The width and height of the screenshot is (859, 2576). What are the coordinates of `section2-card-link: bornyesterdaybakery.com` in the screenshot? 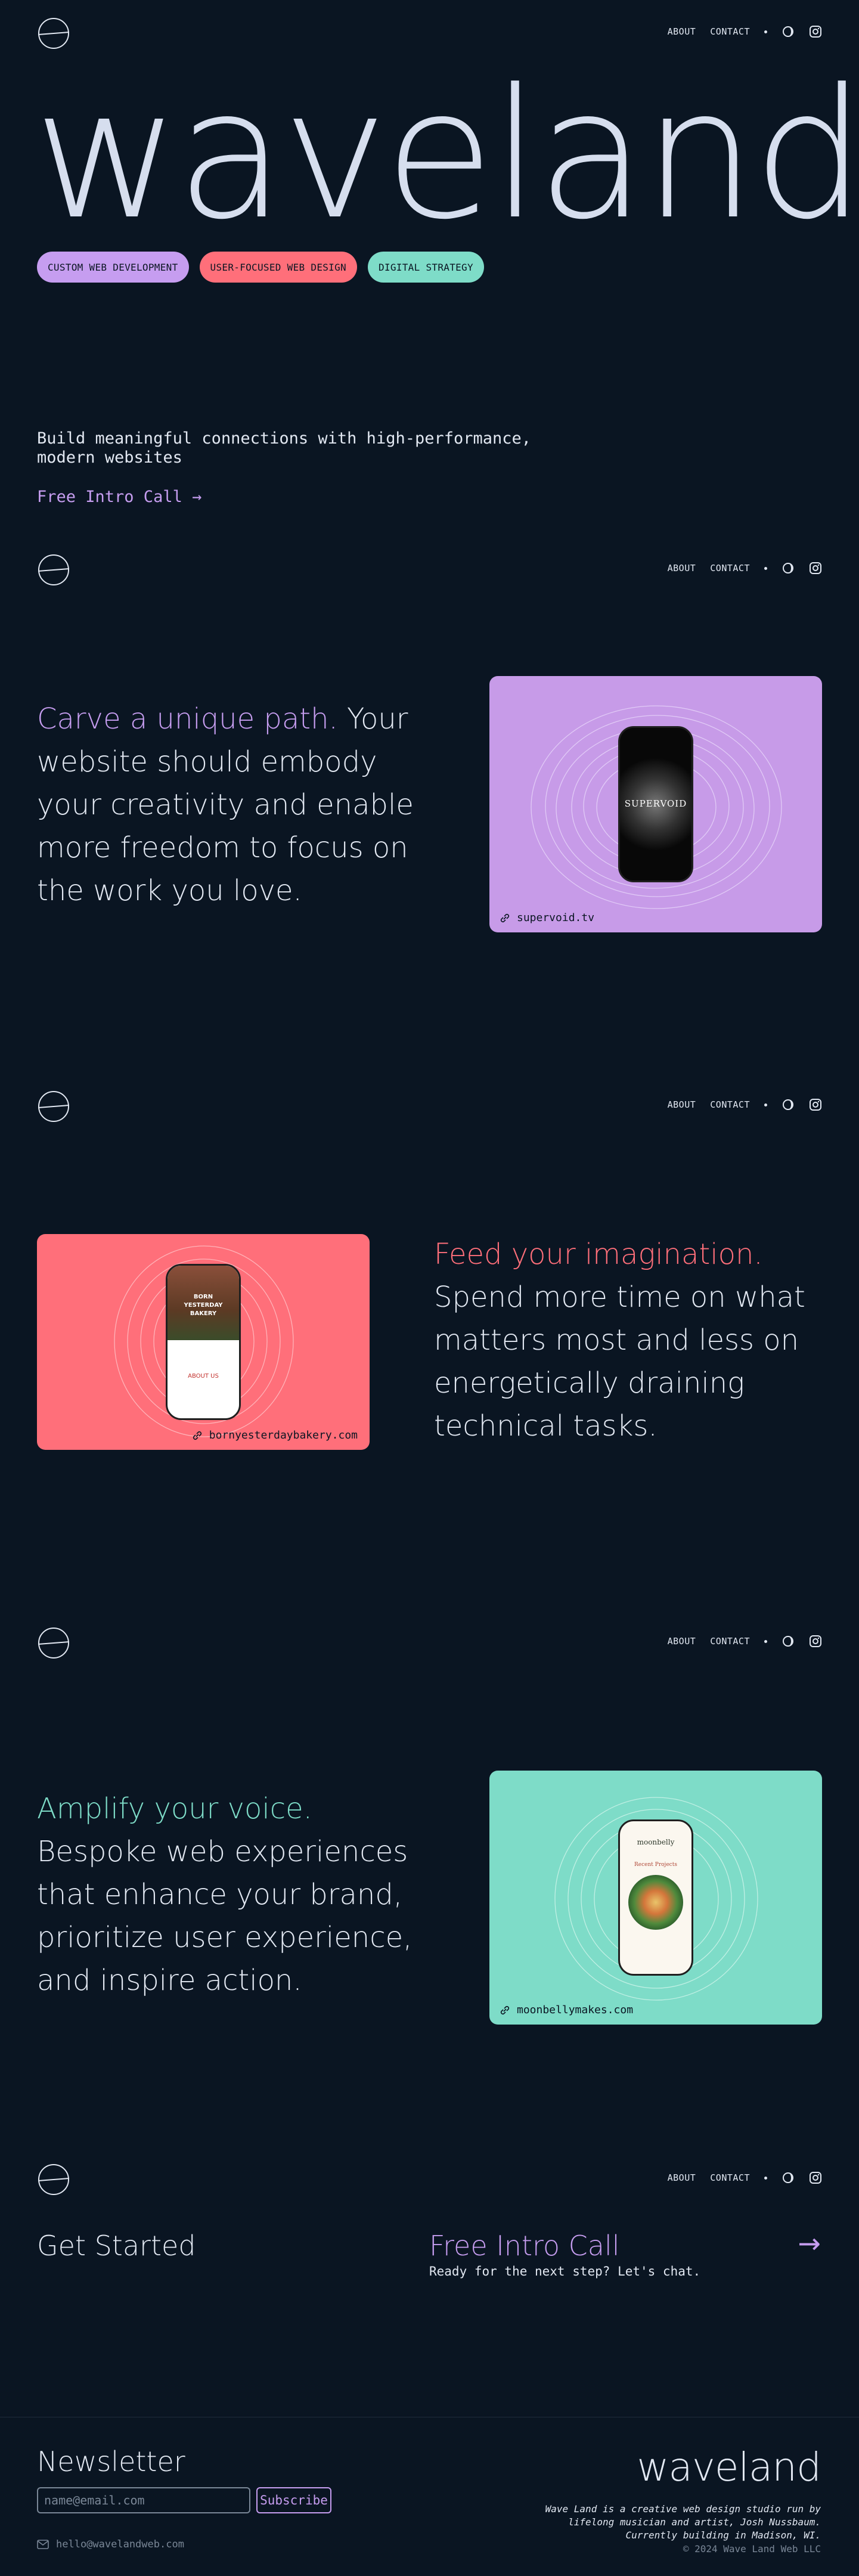 It's located at (274, 1435).